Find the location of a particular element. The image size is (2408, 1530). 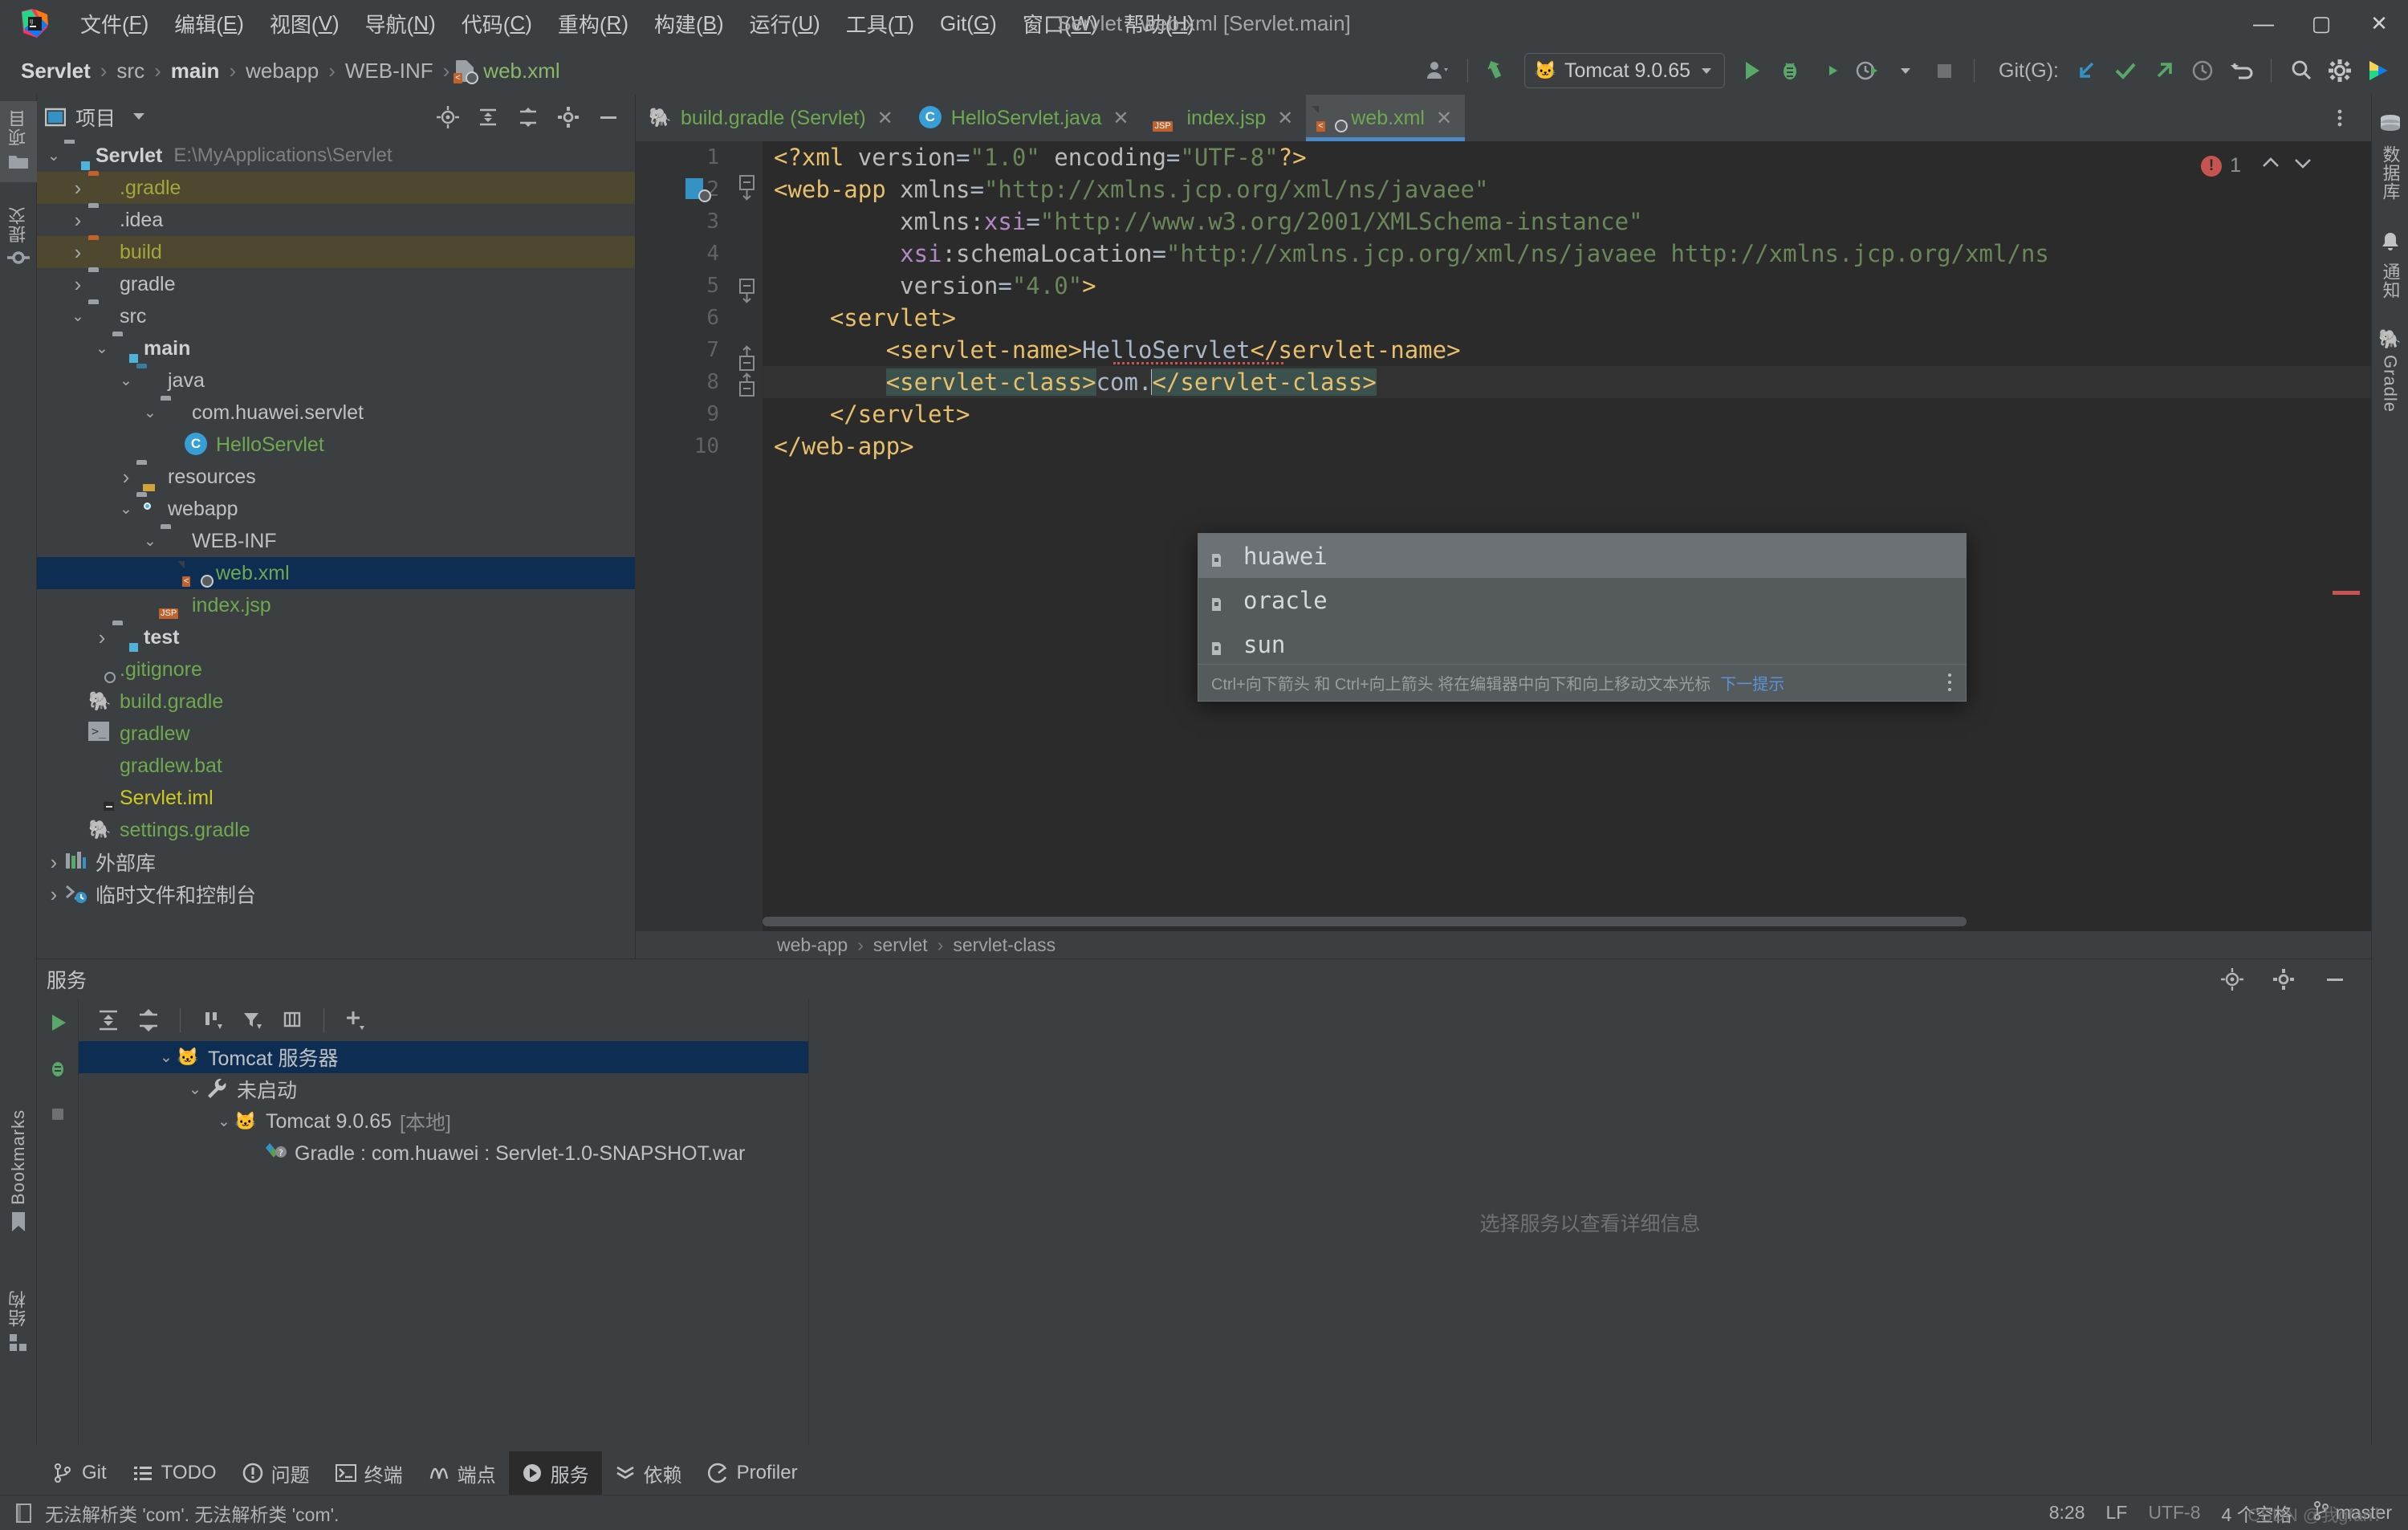

bottom-tool-bar: Git TODO 问题 终端 端点 服务 依赖 Profiler is located at coordinates (1204, 1473).